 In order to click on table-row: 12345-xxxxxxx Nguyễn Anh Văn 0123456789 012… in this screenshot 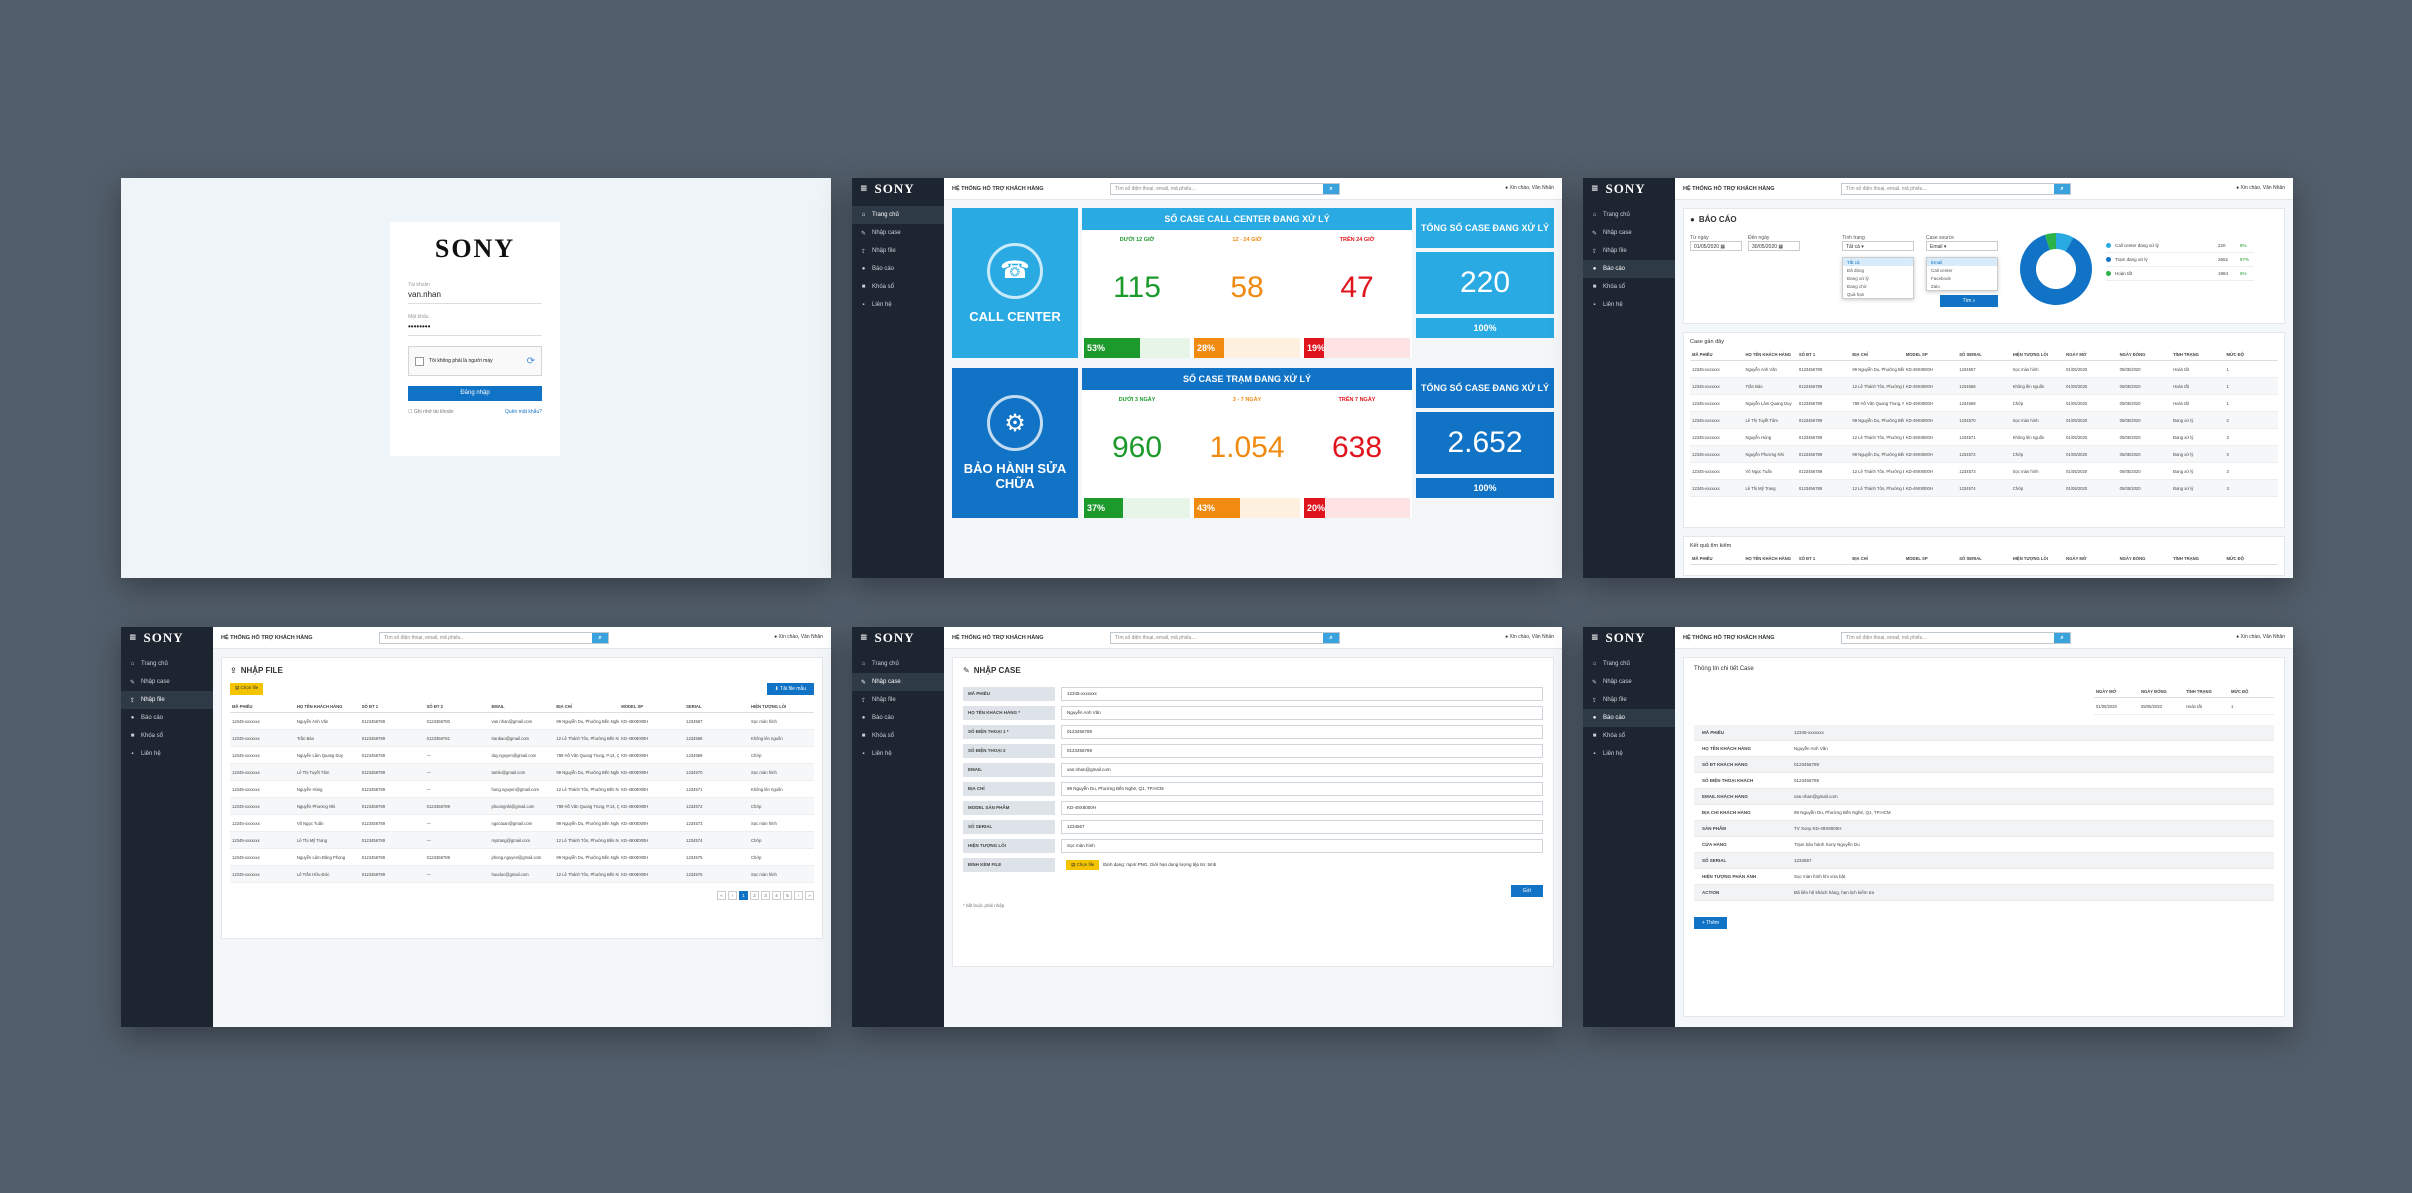, I will do `click(522, 721)`.